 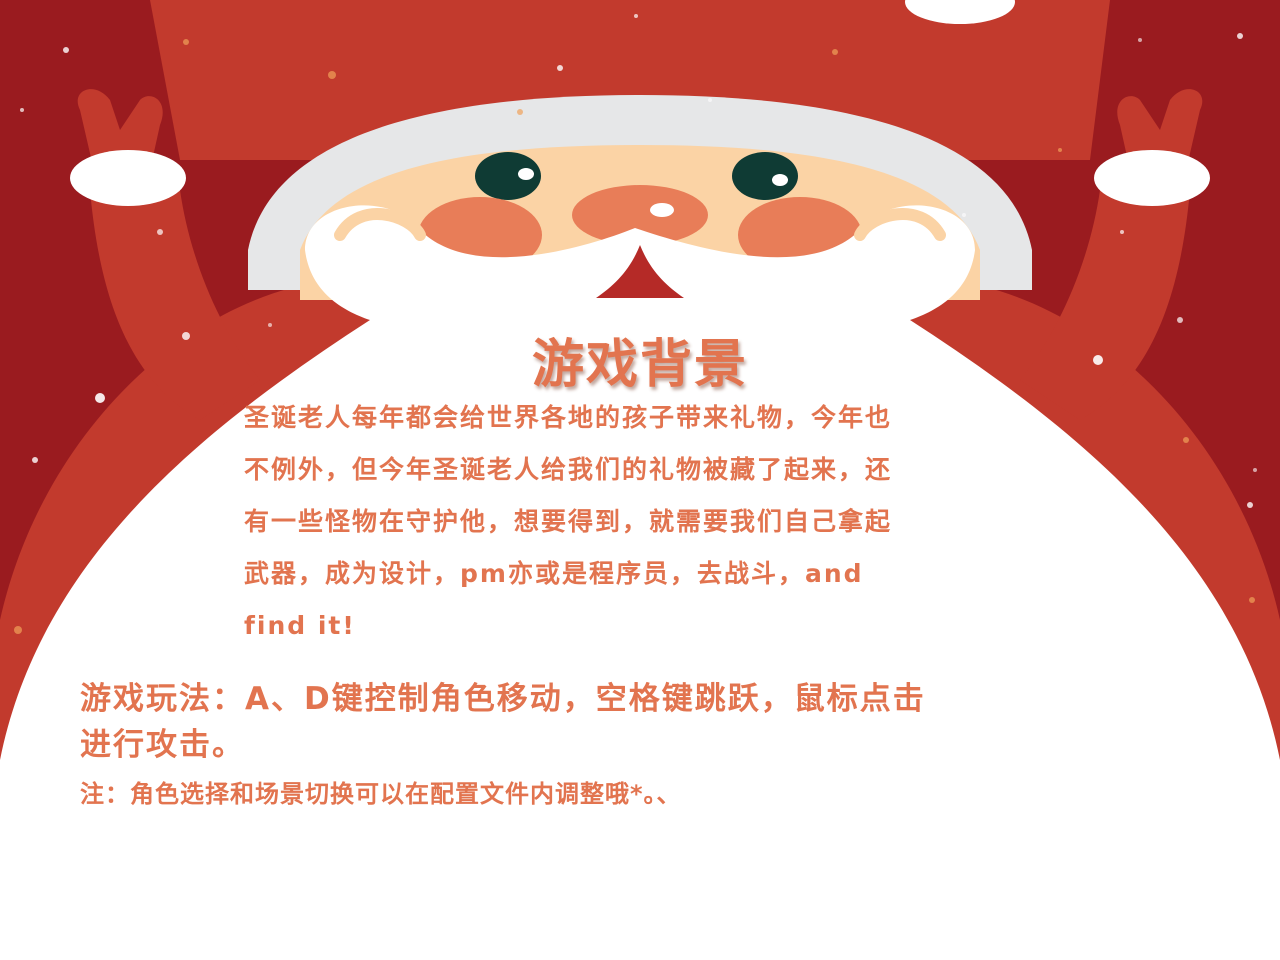 What do you see at coordinates (128, 178) in the screenshot?
I see `left-glove-cuff` at bounding box center [128, 178].